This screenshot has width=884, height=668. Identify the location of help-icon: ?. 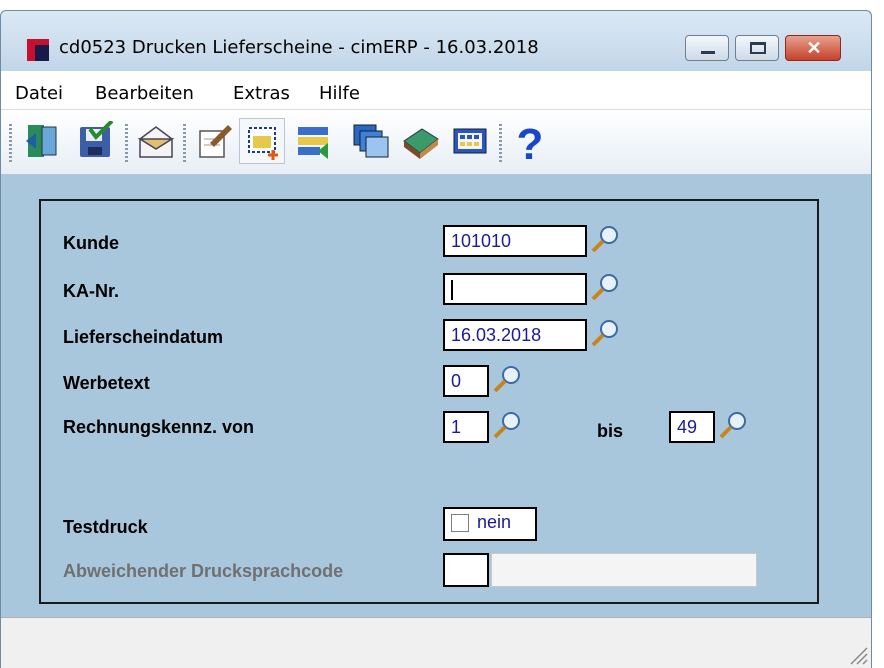
(530, 143).